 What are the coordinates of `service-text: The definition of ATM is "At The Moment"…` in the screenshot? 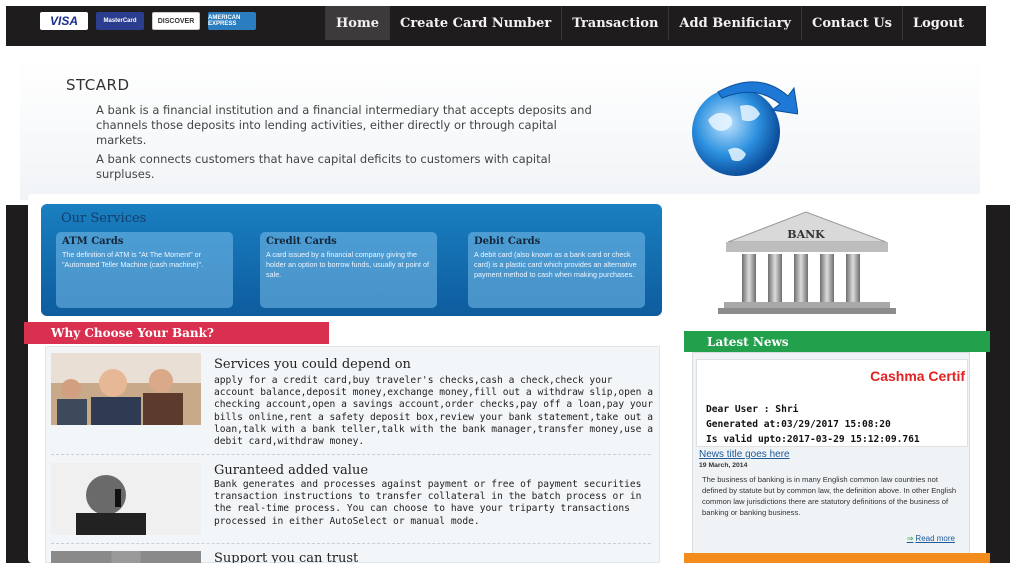 It's located at (133, 259).